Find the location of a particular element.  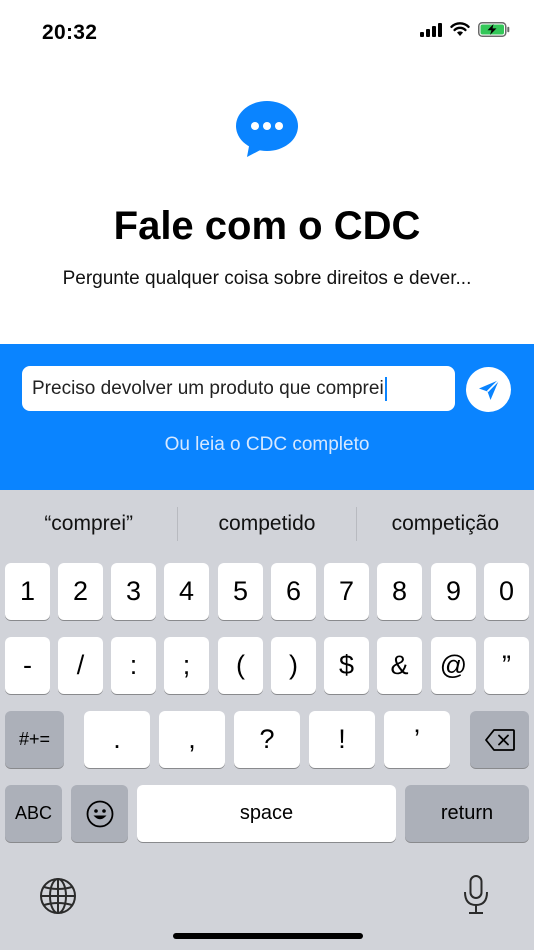

key-symbols-switch: #+= is located at coordinates (34, 739).